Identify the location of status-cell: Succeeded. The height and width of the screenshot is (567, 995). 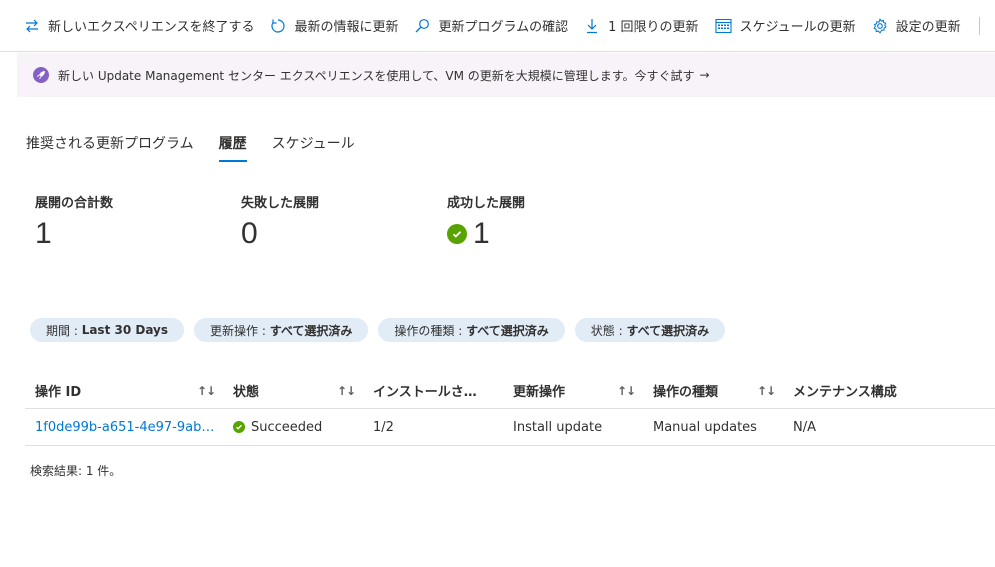
(277, 427).